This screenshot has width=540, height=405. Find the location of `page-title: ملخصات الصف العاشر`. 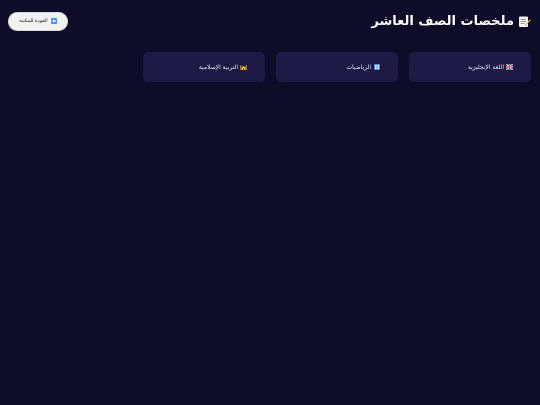

page-title: ملخصات الصف العاشر is located at coordinates (451, 21).